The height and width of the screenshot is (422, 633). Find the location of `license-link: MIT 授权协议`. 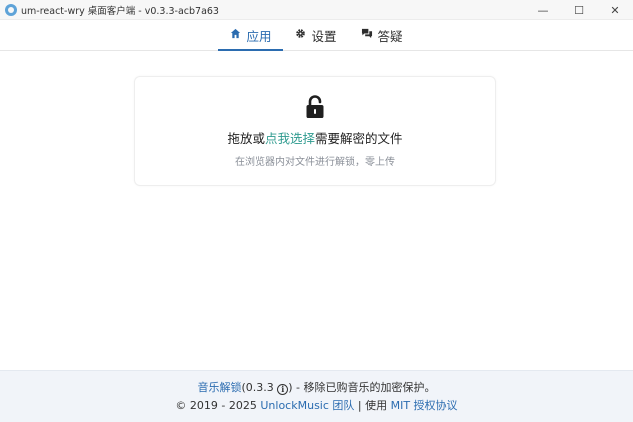

license-link: MIT 授权协议 is located at coordinates (424, 405).